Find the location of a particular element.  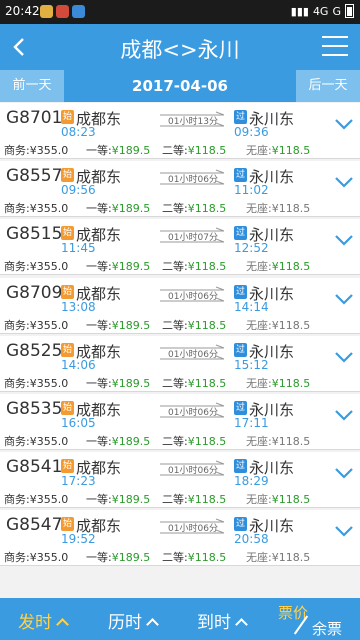

arrival-time: 11:02 is located at coordinates (251, 190).